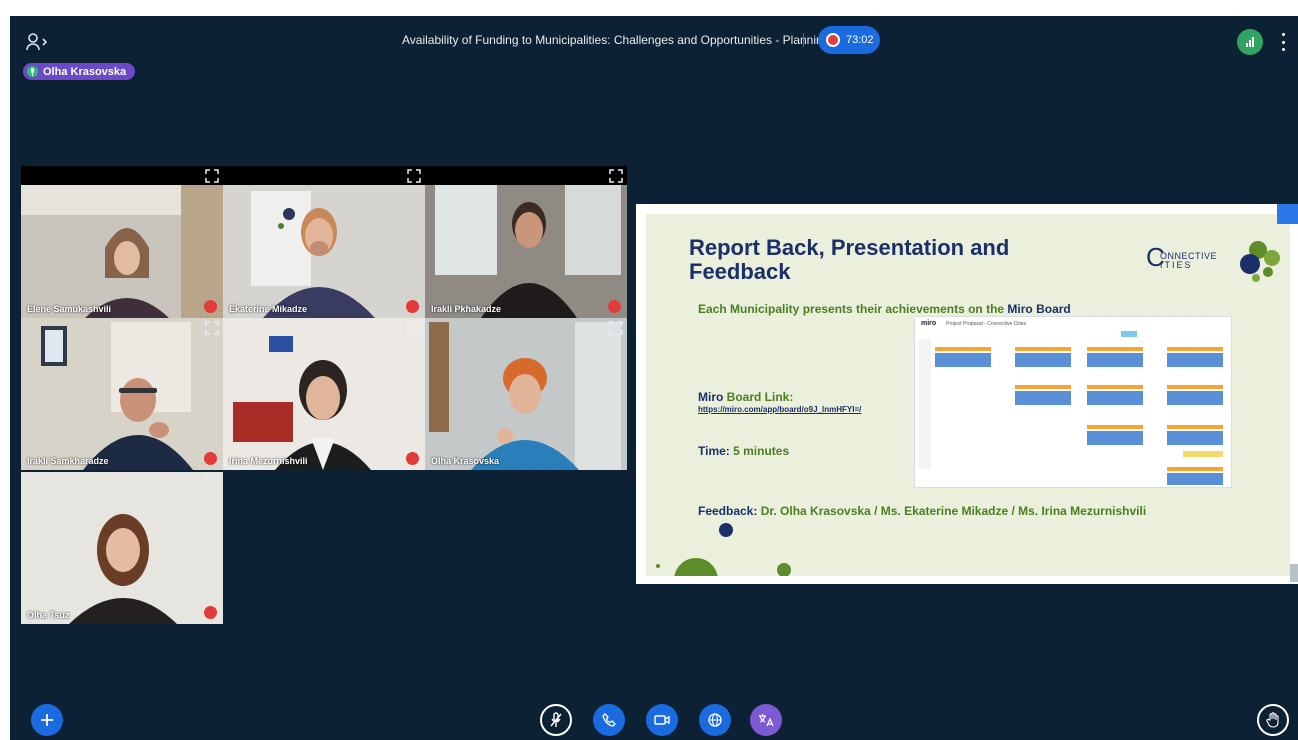 This screenshot has width=1298, height=740. What do you see at coordinates (48, 615) in the screenshot?
I see `participant-name: Olha Tsuz` at bounding box center [48, 615].